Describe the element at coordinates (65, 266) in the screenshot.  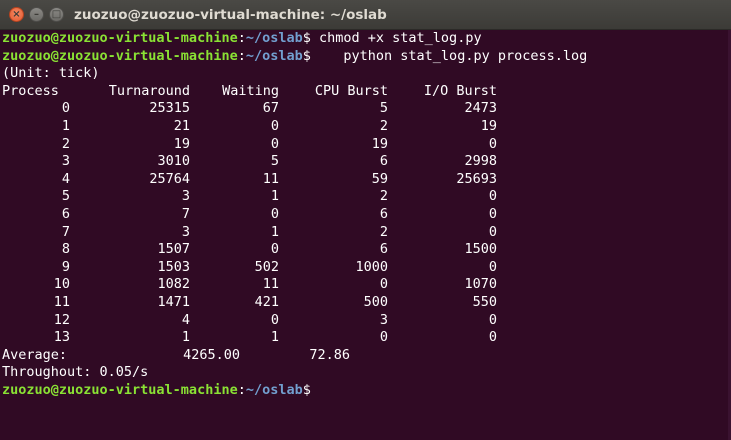
I see `cell-process: 9` at that location.